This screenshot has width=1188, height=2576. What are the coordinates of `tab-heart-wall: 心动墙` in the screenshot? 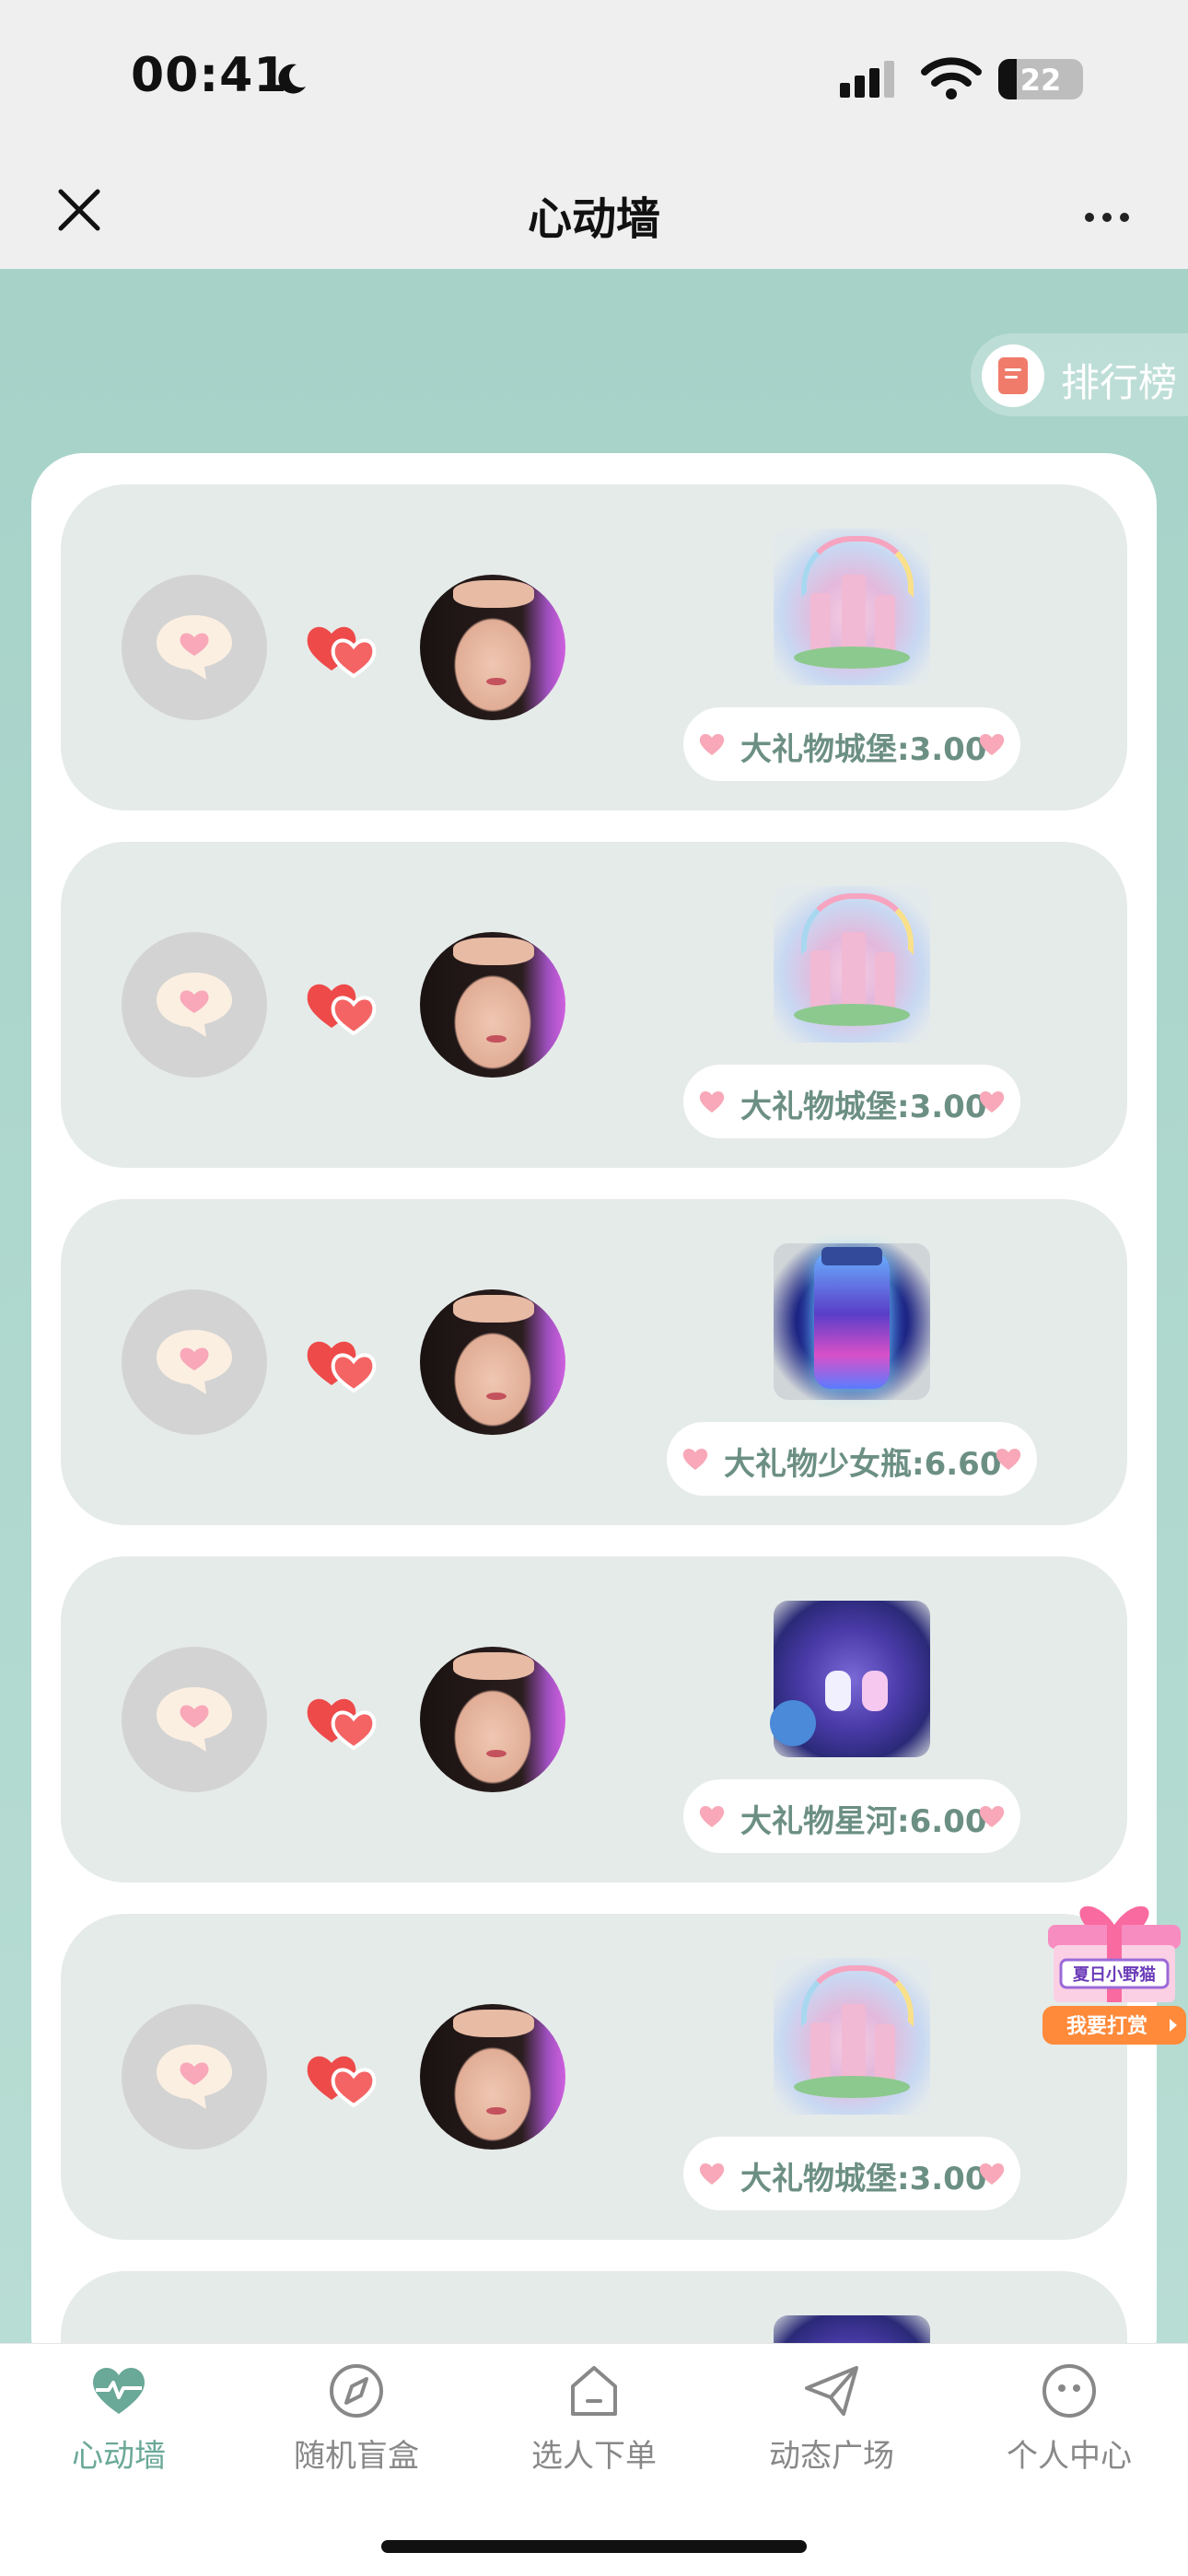 It's located at (119, 2418).